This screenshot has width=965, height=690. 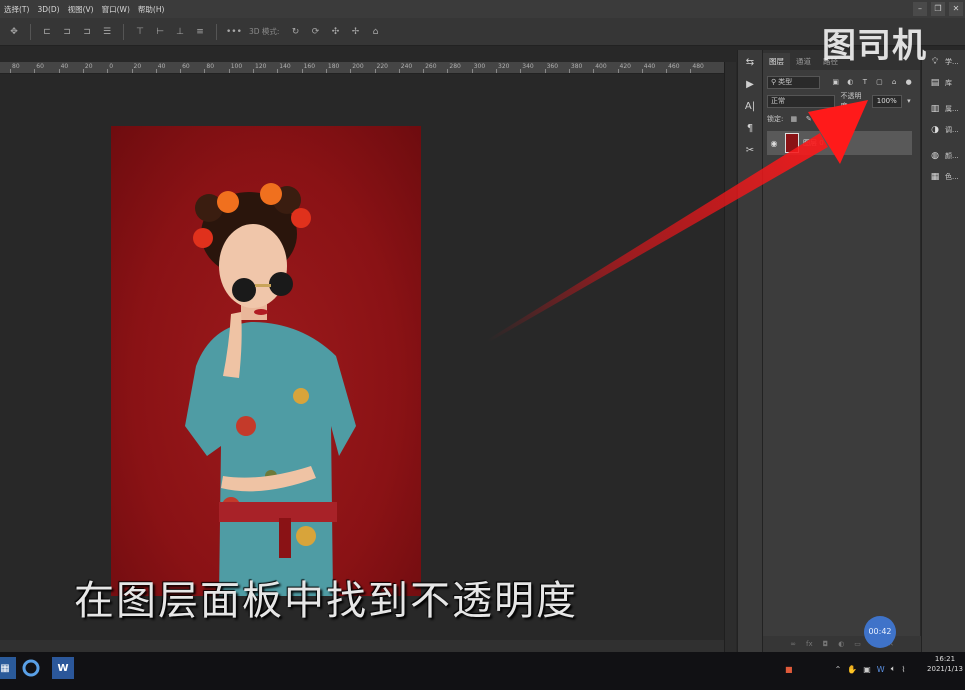 What do you see at coordinates (625, 66) in the screenshot?
I see `ruler-tick-label: 420` at bounding box center [625, 66].